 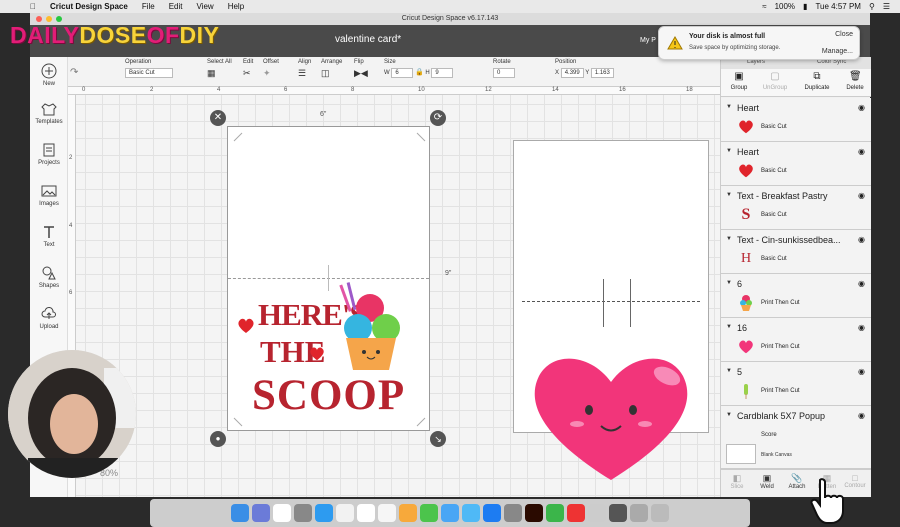 I want to click on nav-projects: Projects, so click(x=49, y=154).